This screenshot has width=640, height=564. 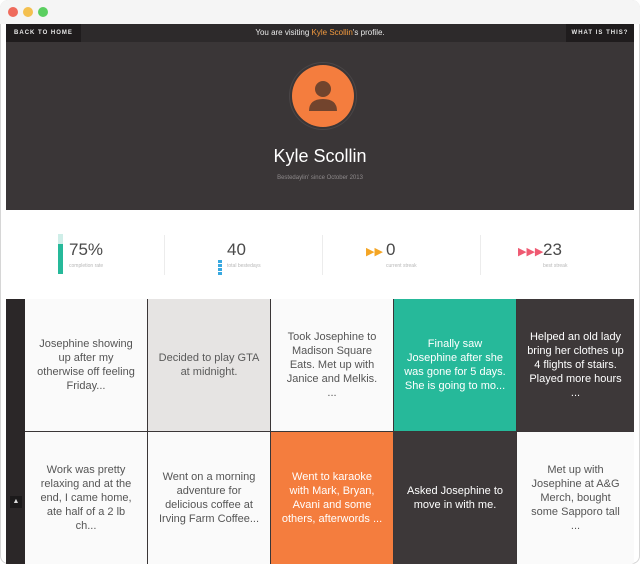 What do you see at coordinates (60, 259) in the screenshot?
I see `completion-bar-fill` at bounding box center [60, 259].